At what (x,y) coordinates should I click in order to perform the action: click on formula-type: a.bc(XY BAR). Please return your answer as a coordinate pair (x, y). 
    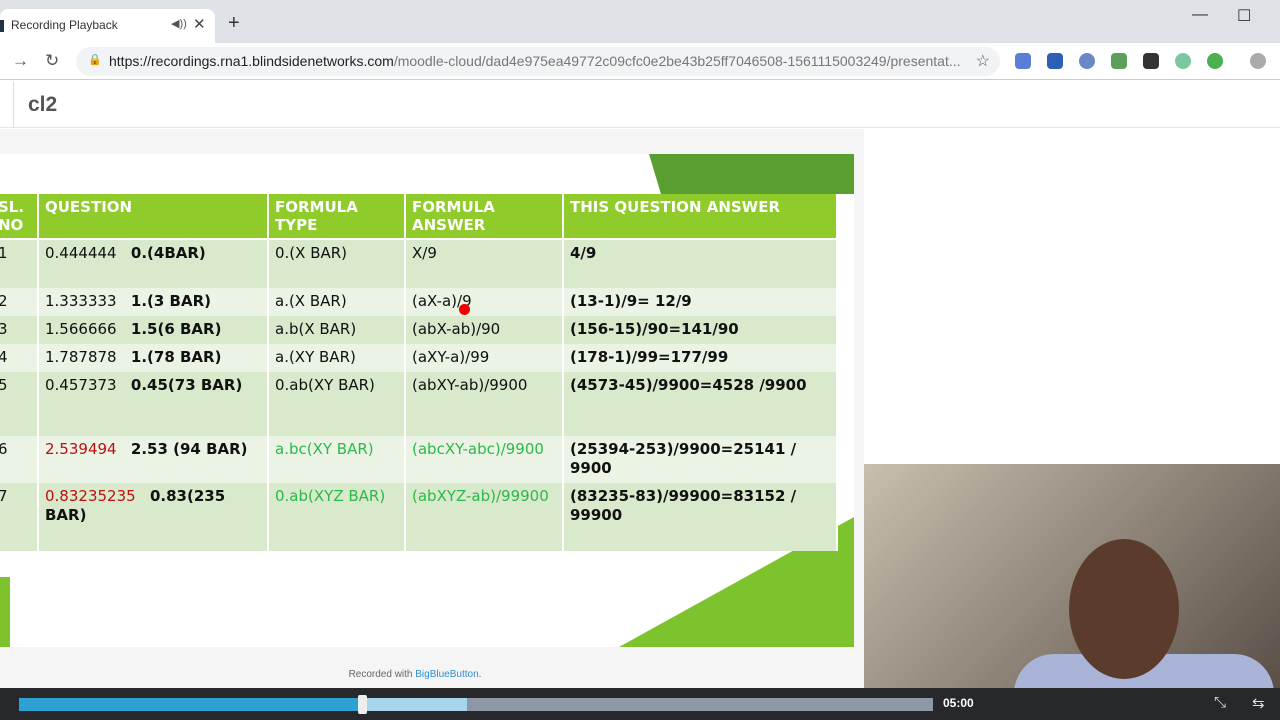
    Looking at the image, I should click on (324, 449).